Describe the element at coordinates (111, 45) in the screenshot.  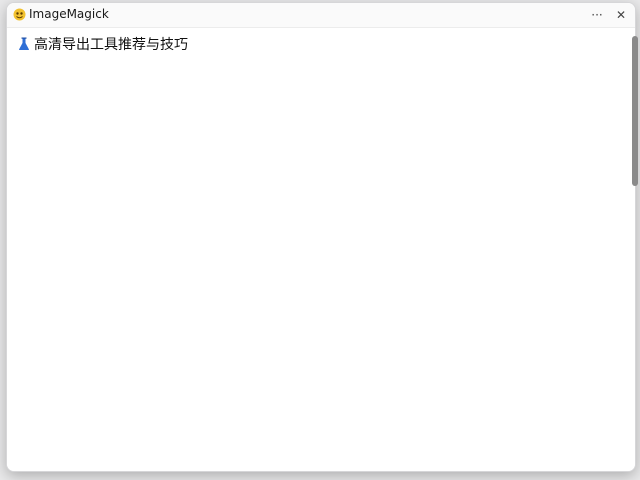
I see `heading-text: 高清导出工具推荐与技巧` at that location.